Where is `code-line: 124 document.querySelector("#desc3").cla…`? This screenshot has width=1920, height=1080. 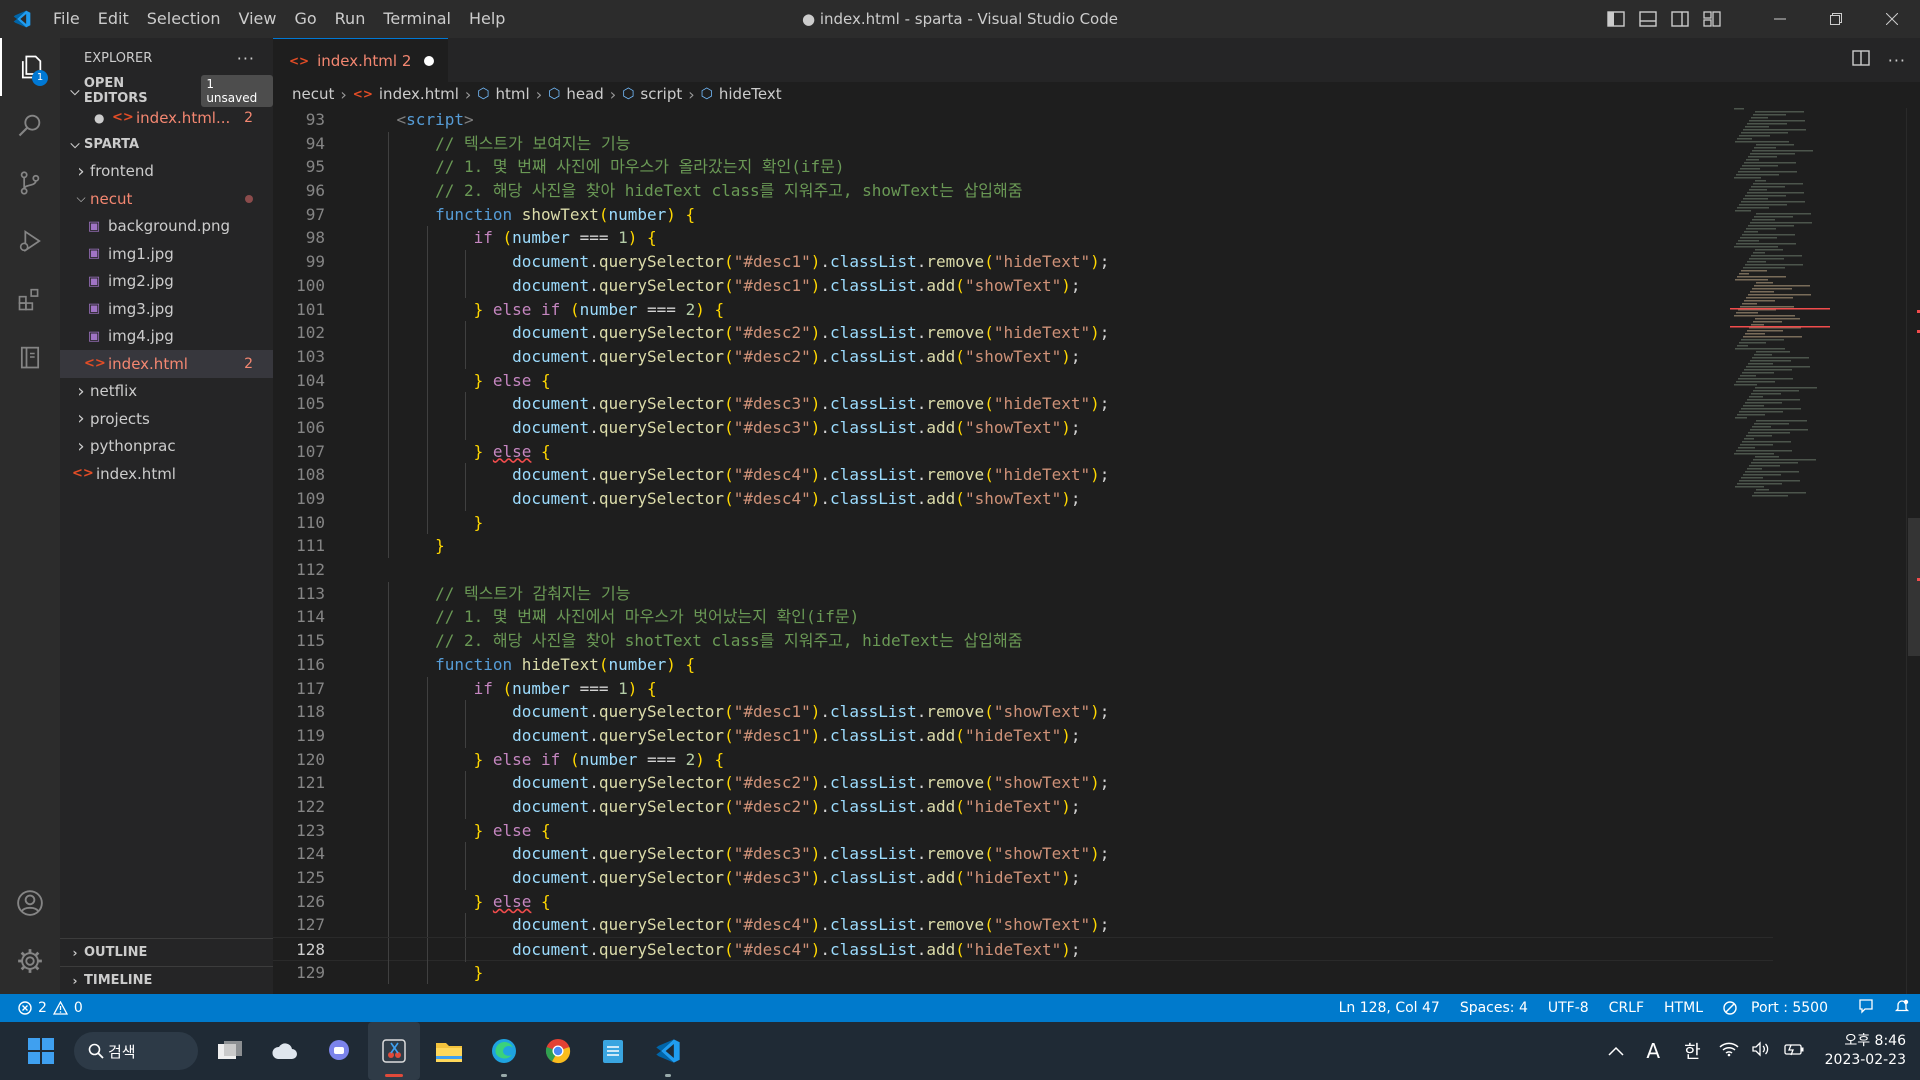
code-line: 124 document.querySelector("#desc3").cla… is located at coordinates (1023, 854).